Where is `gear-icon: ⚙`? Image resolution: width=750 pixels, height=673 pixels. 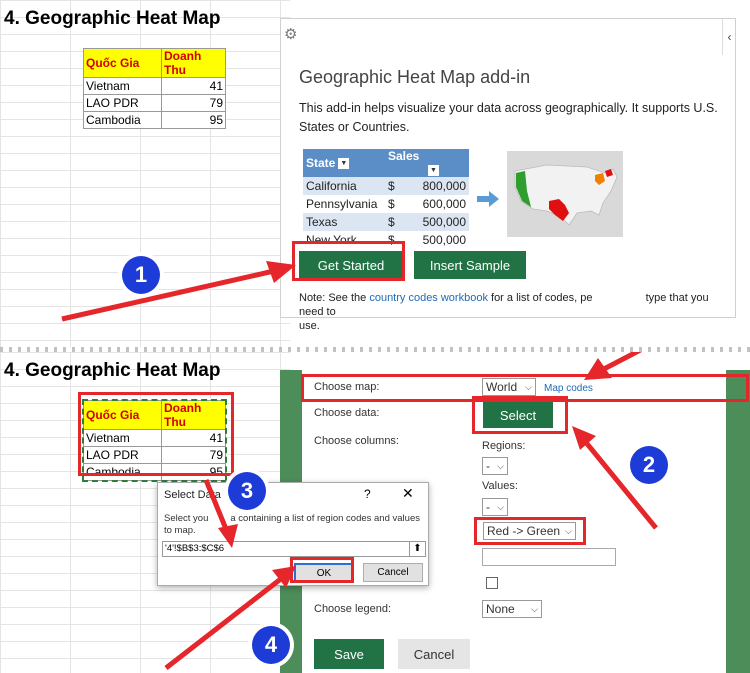
gear-icon: ⚙ is located at coordinates (290, 34).